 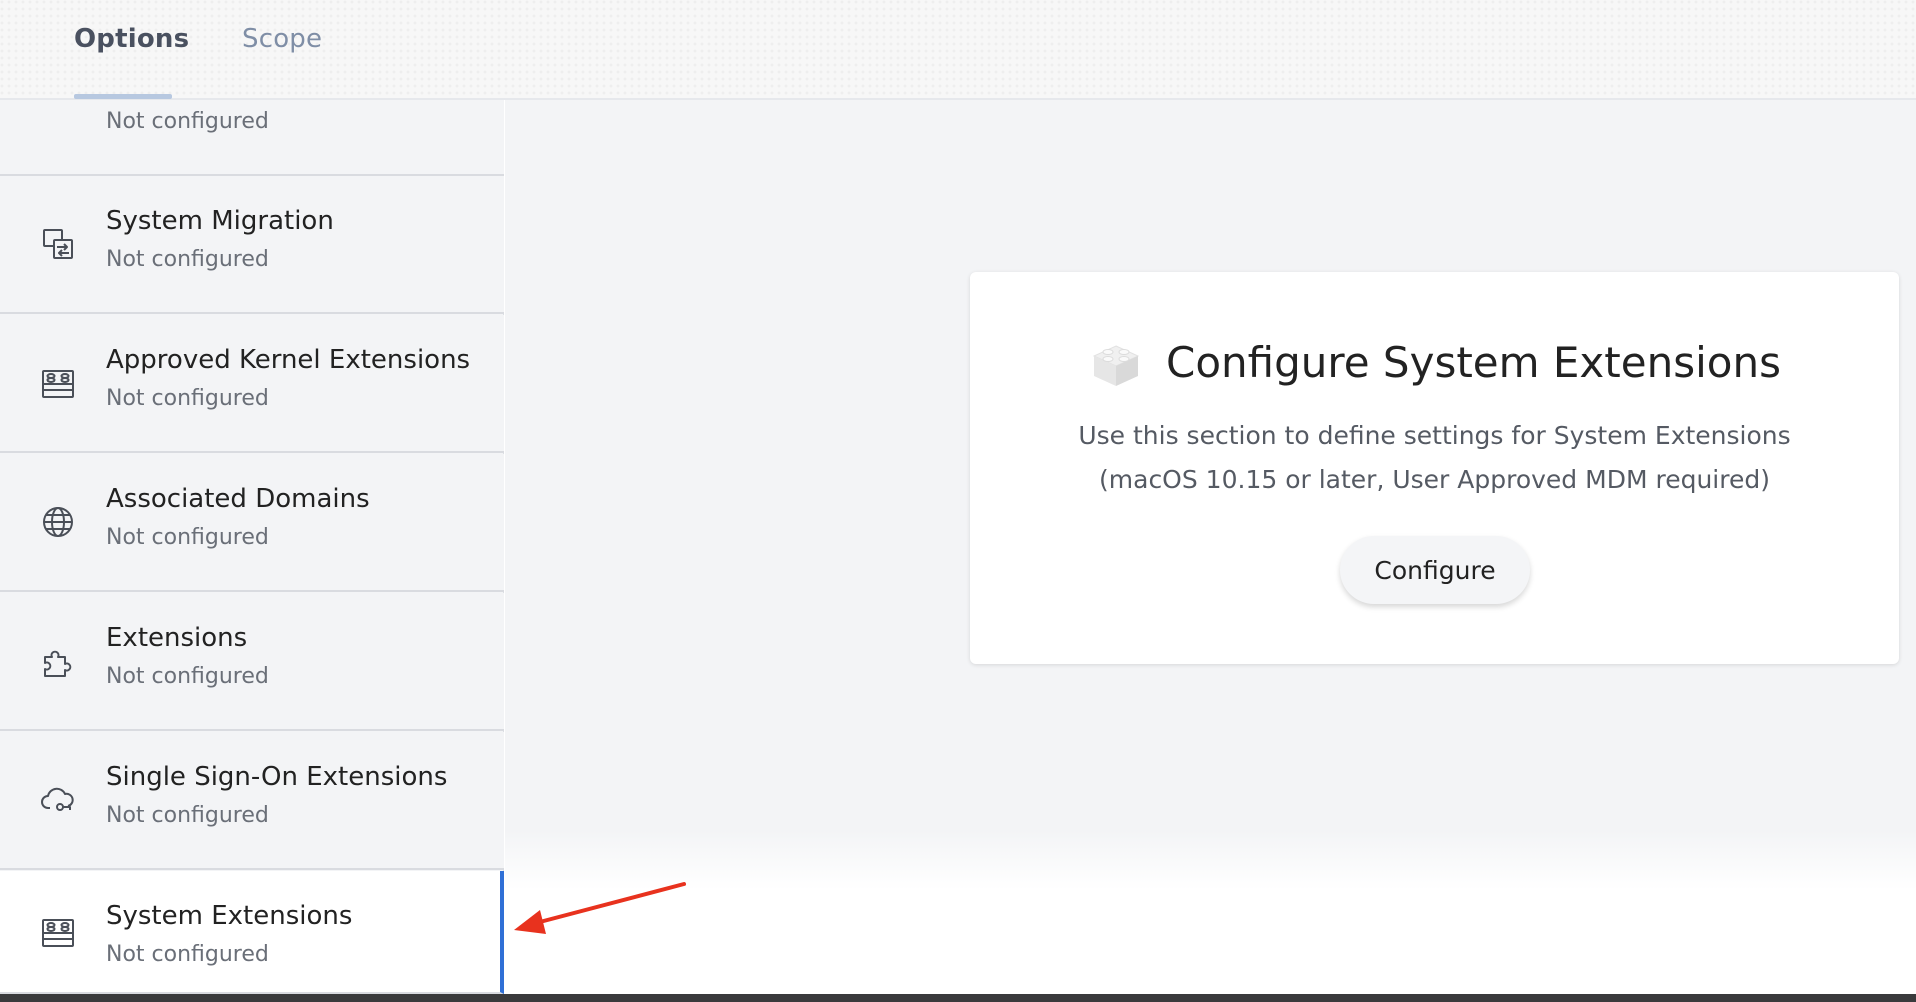 What do you see at coordinates (1473, 362) in the screenshot?
I see `card-title: Configure System Extensions` at bounding box center [1473, 362].